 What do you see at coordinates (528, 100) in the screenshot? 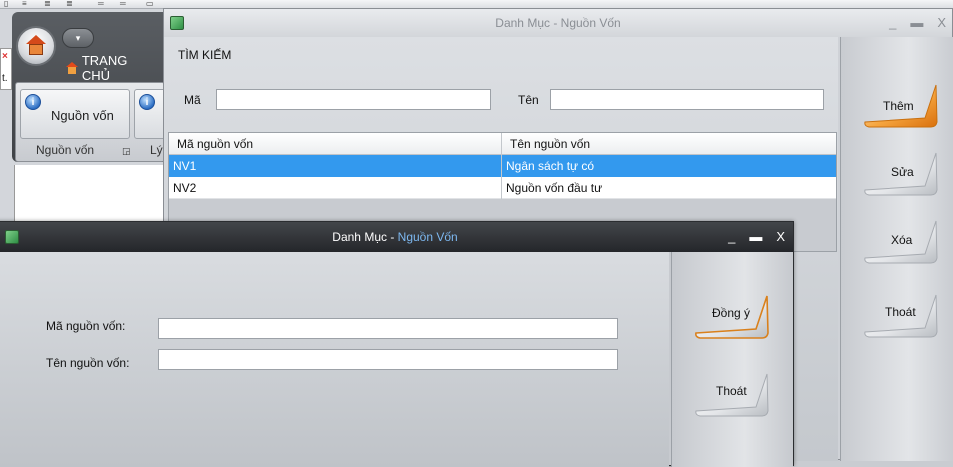
I see `name-label: Tên` at bounding box center [528, 100].